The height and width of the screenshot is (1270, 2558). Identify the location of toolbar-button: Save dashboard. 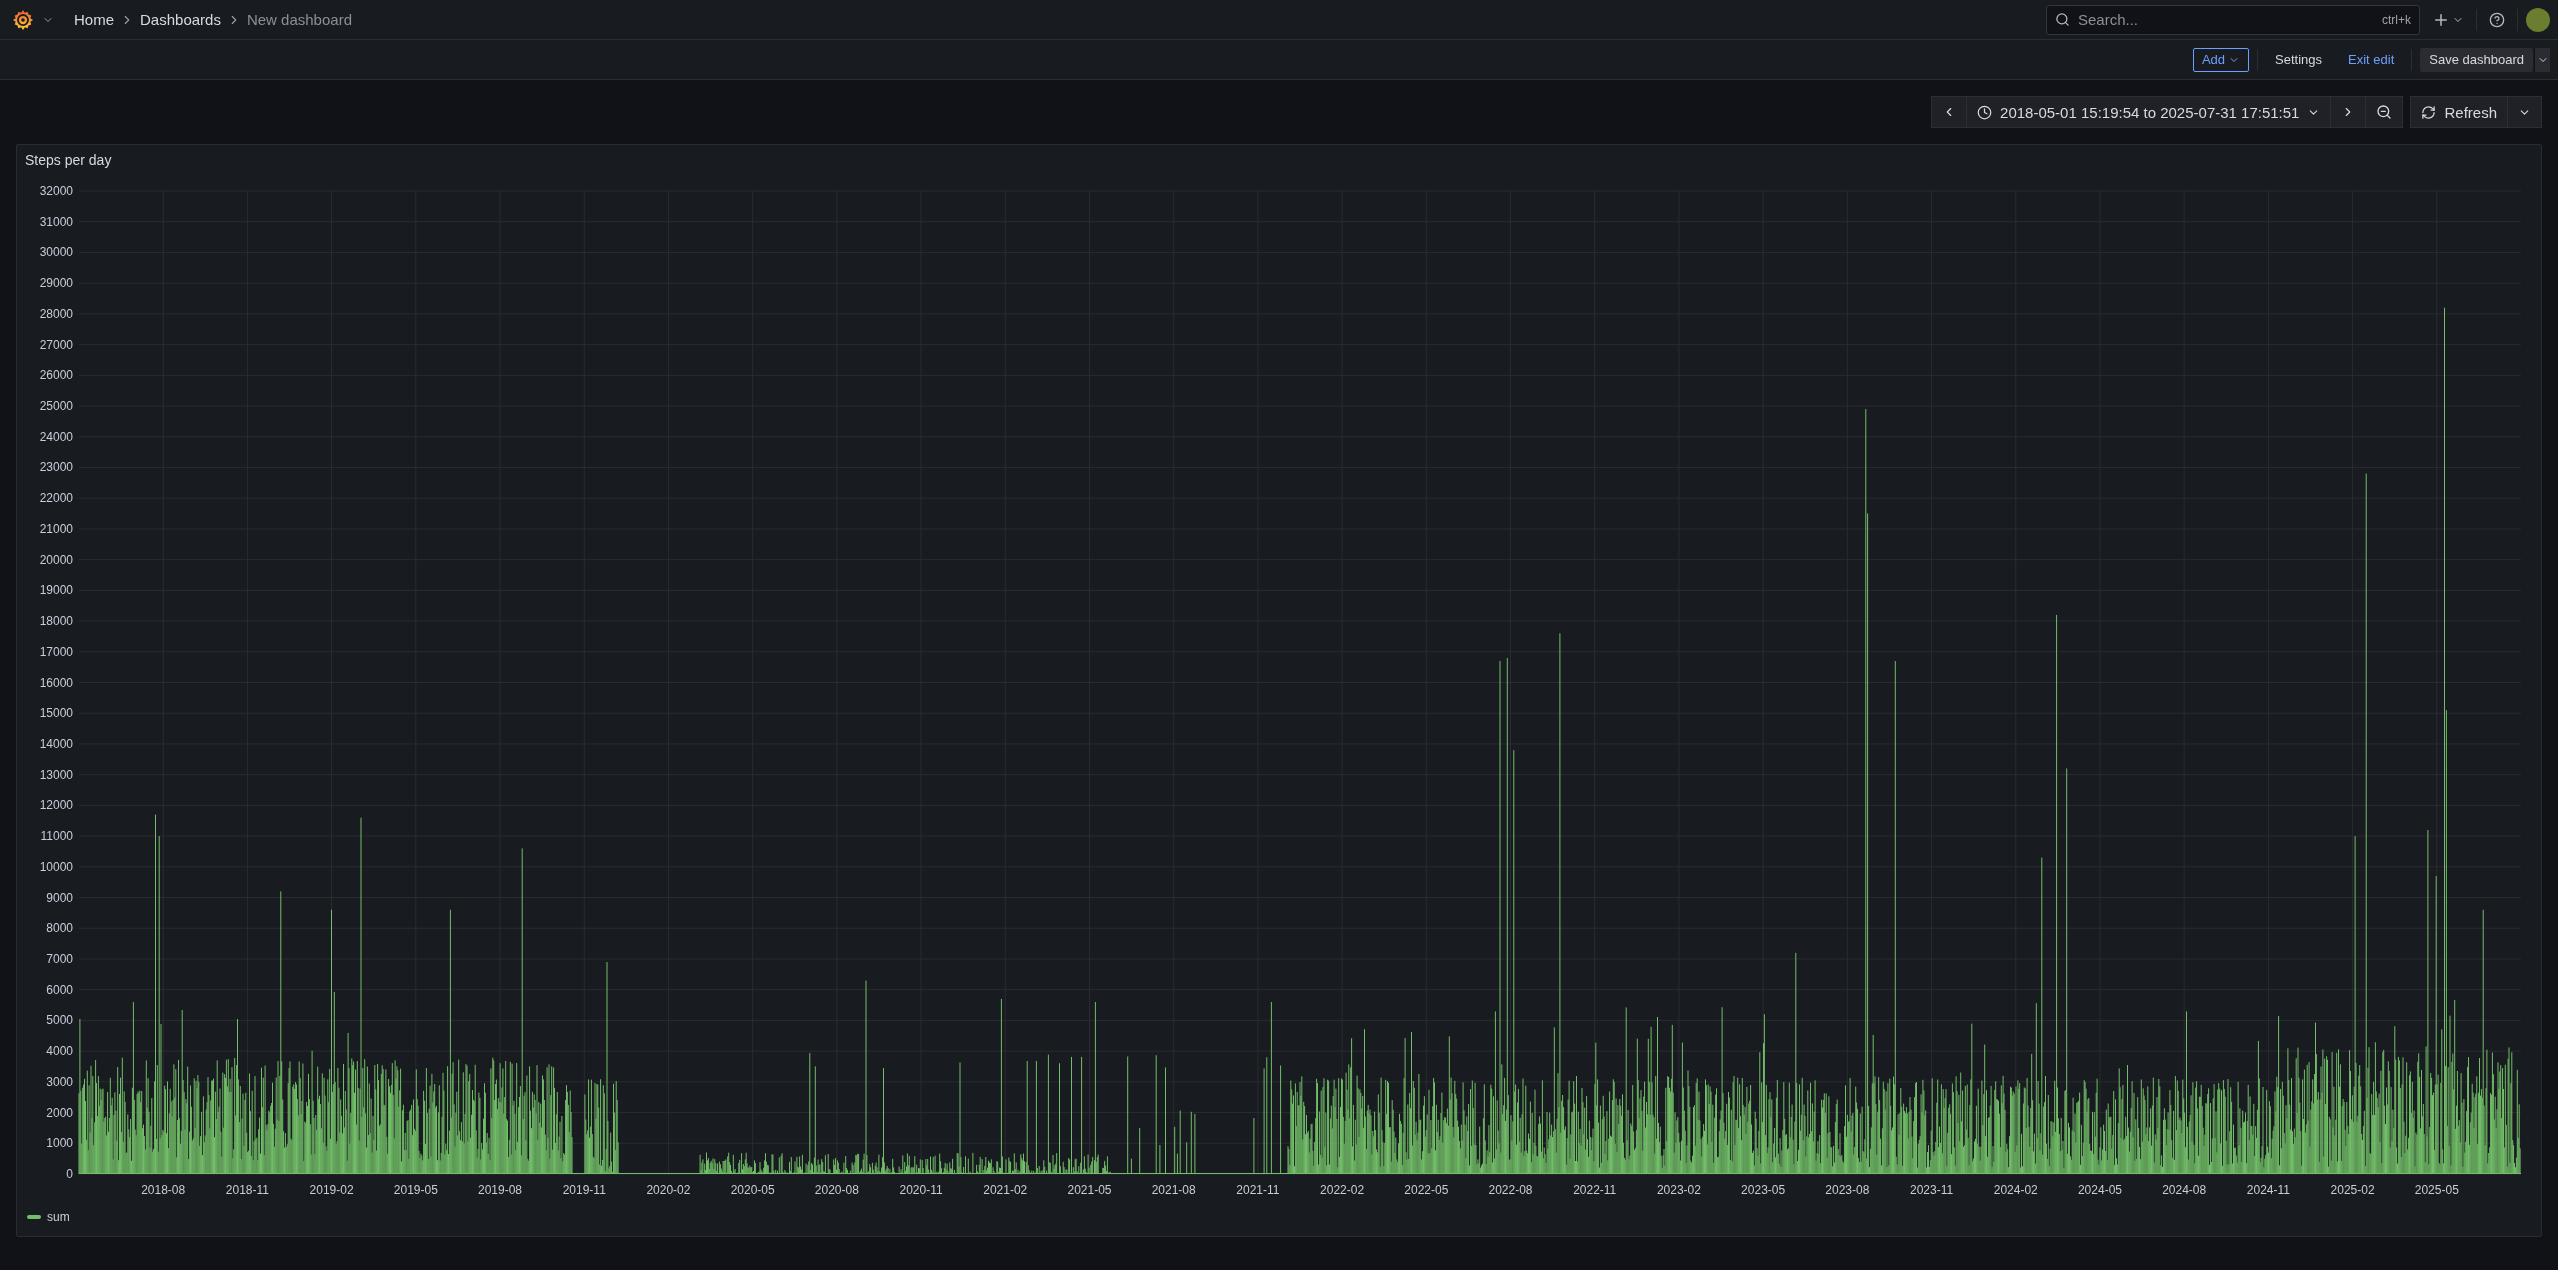
(2476, 59).